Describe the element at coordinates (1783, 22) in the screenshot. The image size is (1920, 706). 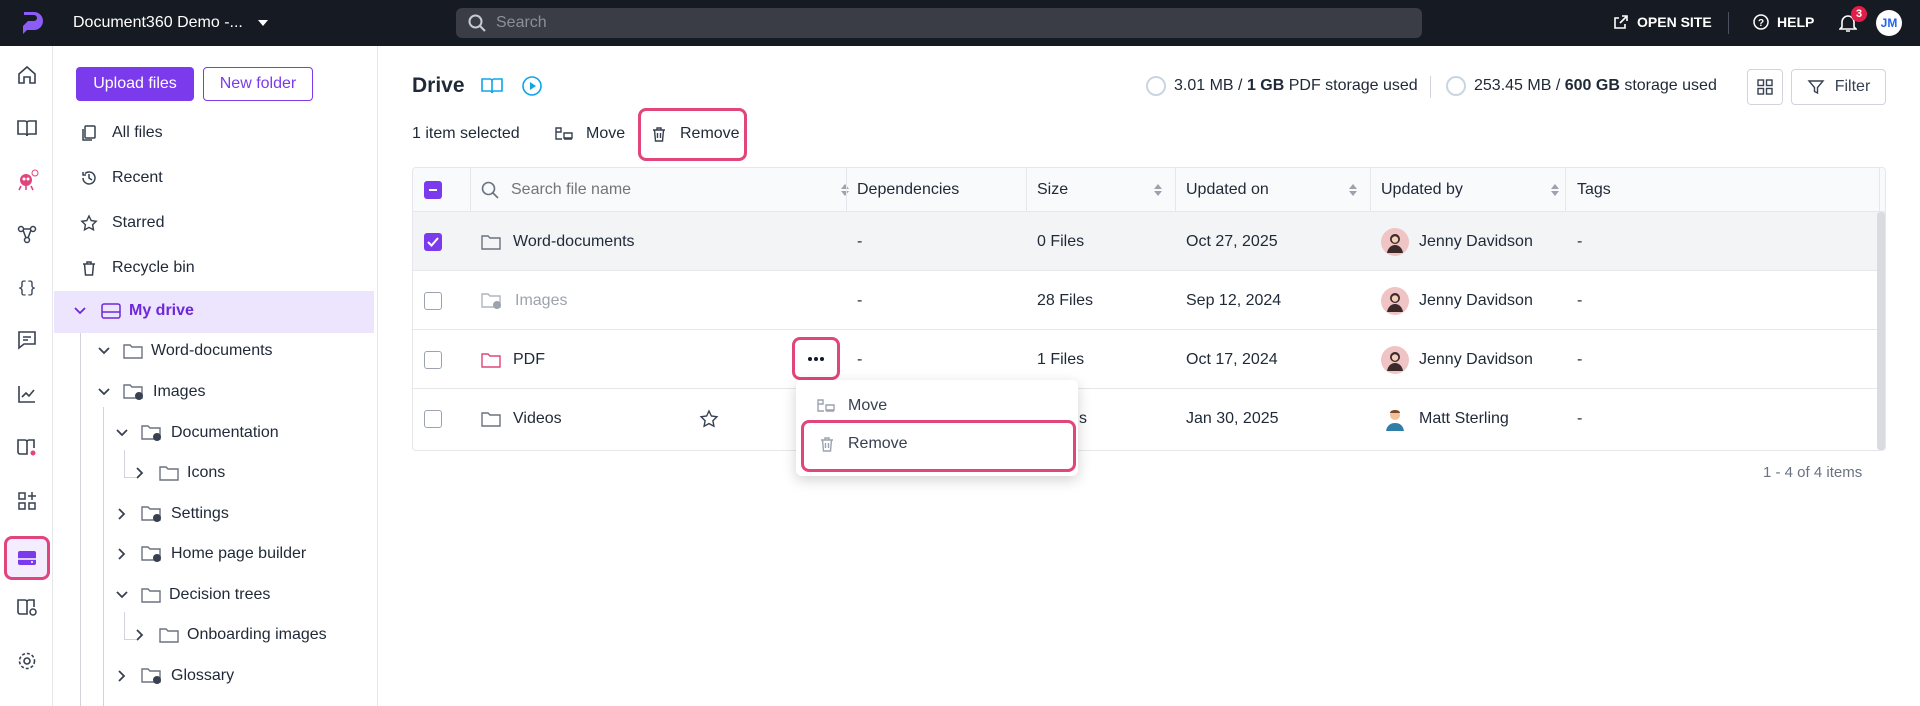
I see `help-button: ? HELP` at that location.